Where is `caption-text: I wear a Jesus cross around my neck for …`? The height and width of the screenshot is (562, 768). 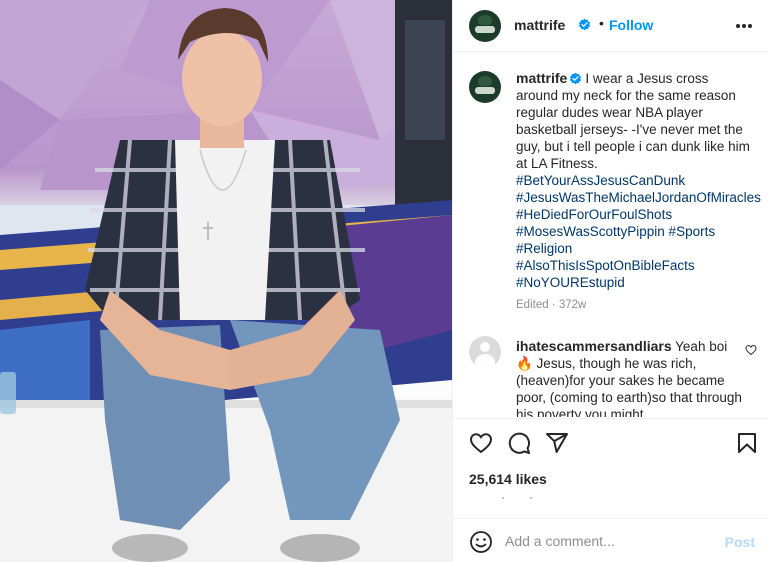 caption-text: I wear a Jesus cross around my neck for … is located at coordinates (633, 121).